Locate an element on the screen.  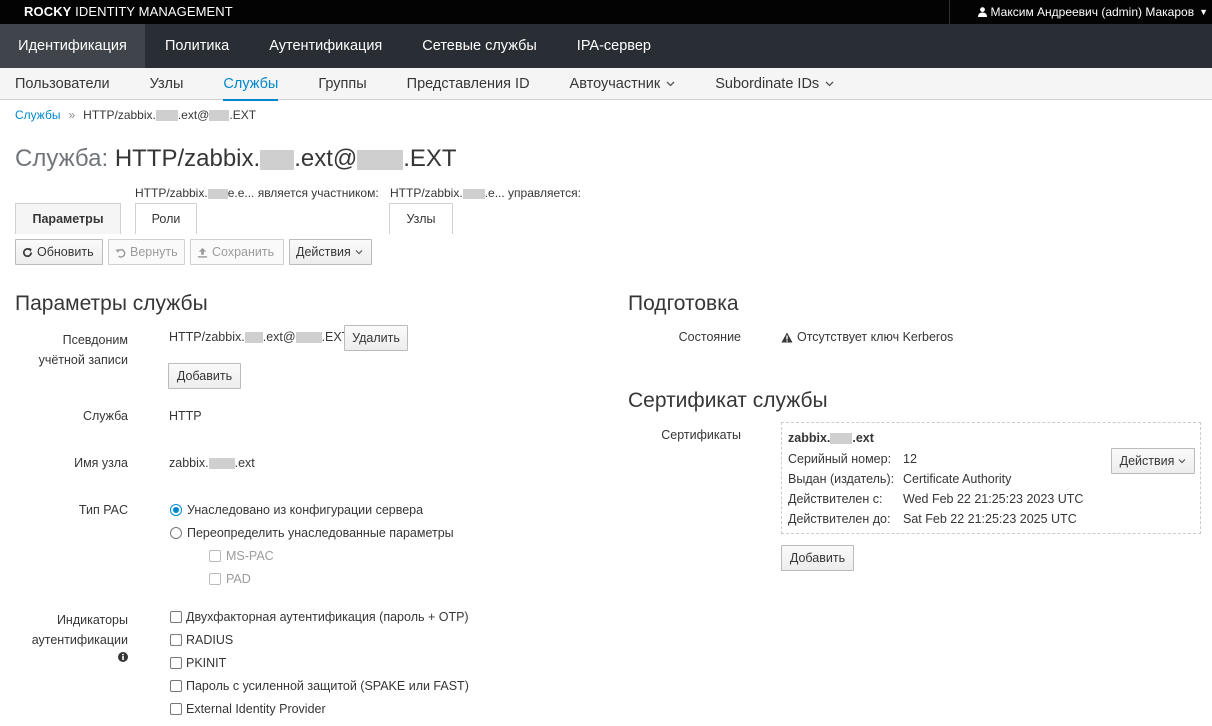
pac-inherit-radio is located at coordinates (176, 510).